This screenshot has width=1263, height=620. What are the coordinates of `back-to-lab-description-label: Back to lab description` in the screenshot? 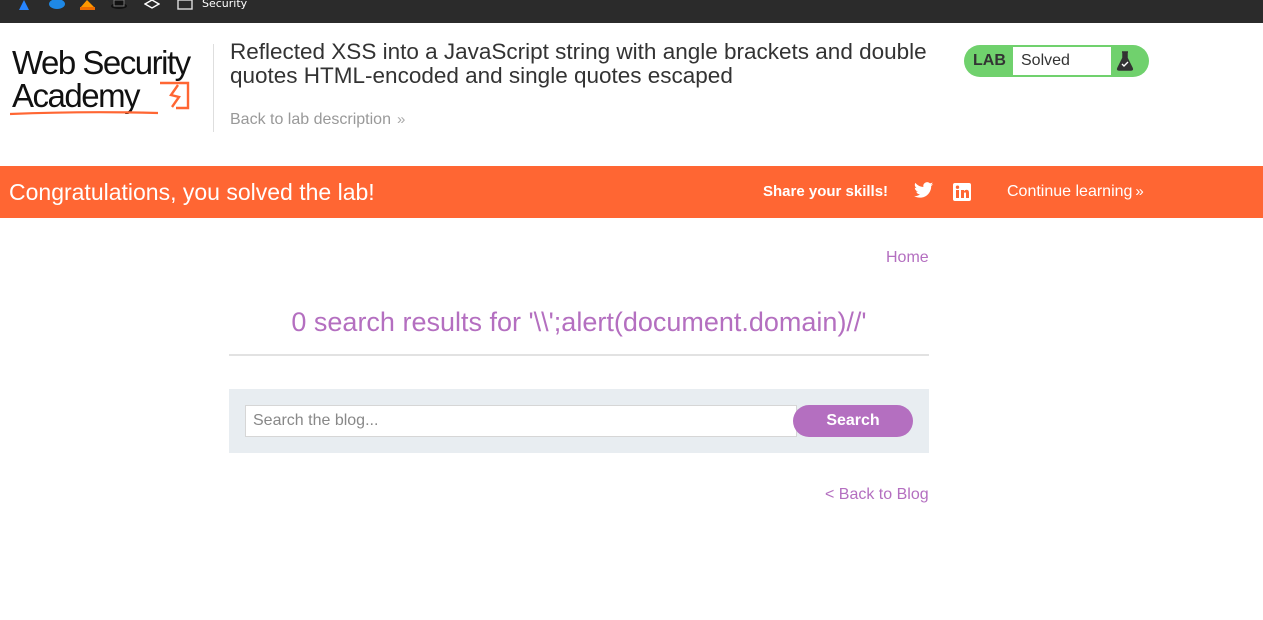 It's located at (310, 119).